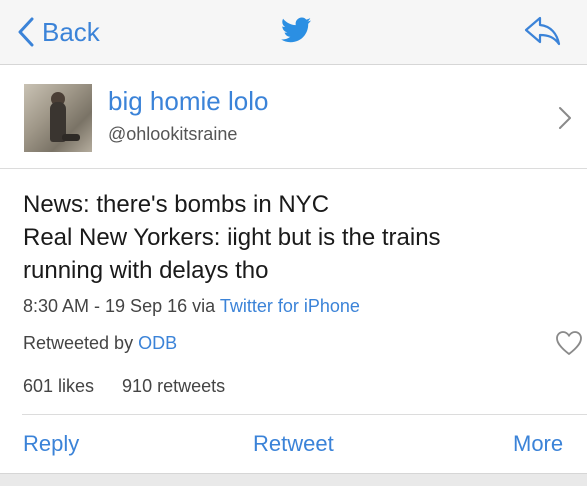 The height and width of the screenshot is (486, 587). What do you see at coordinates (51, 444) in the screenshot?
I see `reply-button: Reply` at bounding box center [51, 444].